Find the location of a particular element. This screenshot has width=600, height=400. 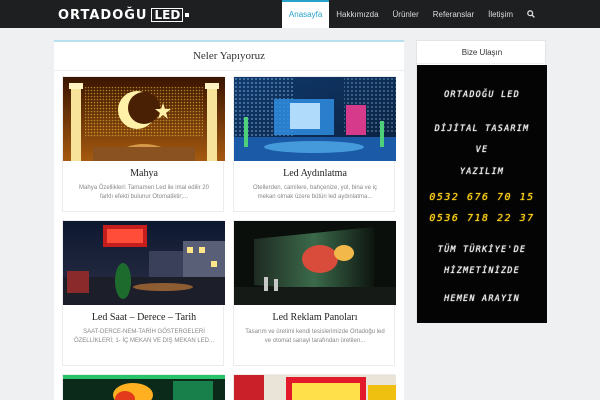

nav-item-hakkimizda: Hakkımızda is located at coordinates (357, 14).